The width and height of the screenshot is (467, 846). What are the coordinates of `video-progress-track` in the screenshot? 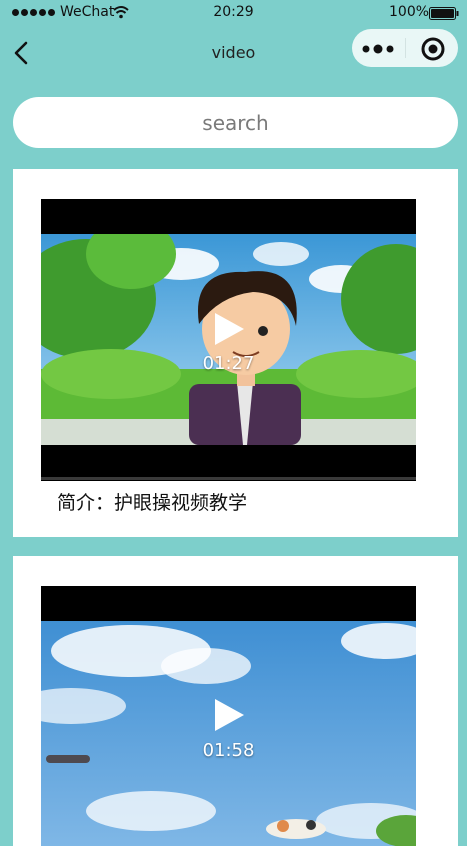 It's located at (228, 478).